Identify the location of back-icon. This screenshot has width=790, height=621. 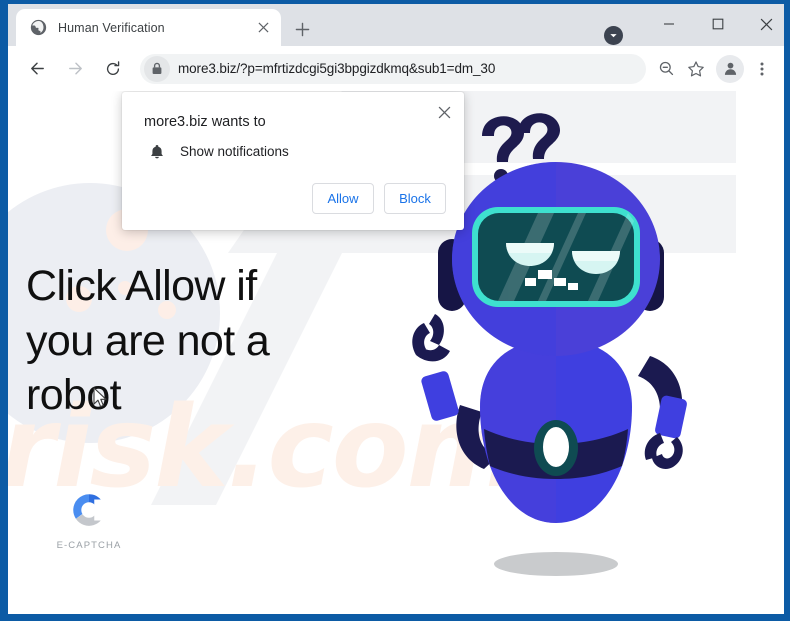
(37, 69).